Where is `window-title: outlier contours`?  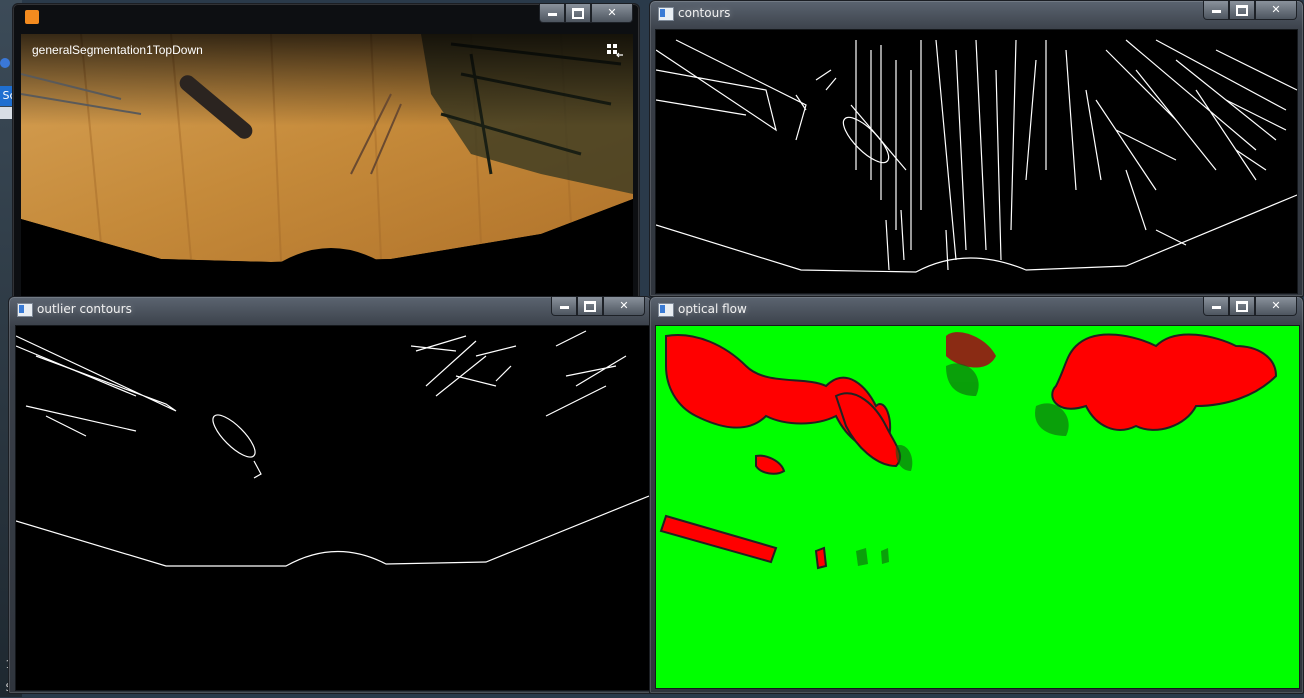
window-title: outlier contours is located at coordinates (84, 309).